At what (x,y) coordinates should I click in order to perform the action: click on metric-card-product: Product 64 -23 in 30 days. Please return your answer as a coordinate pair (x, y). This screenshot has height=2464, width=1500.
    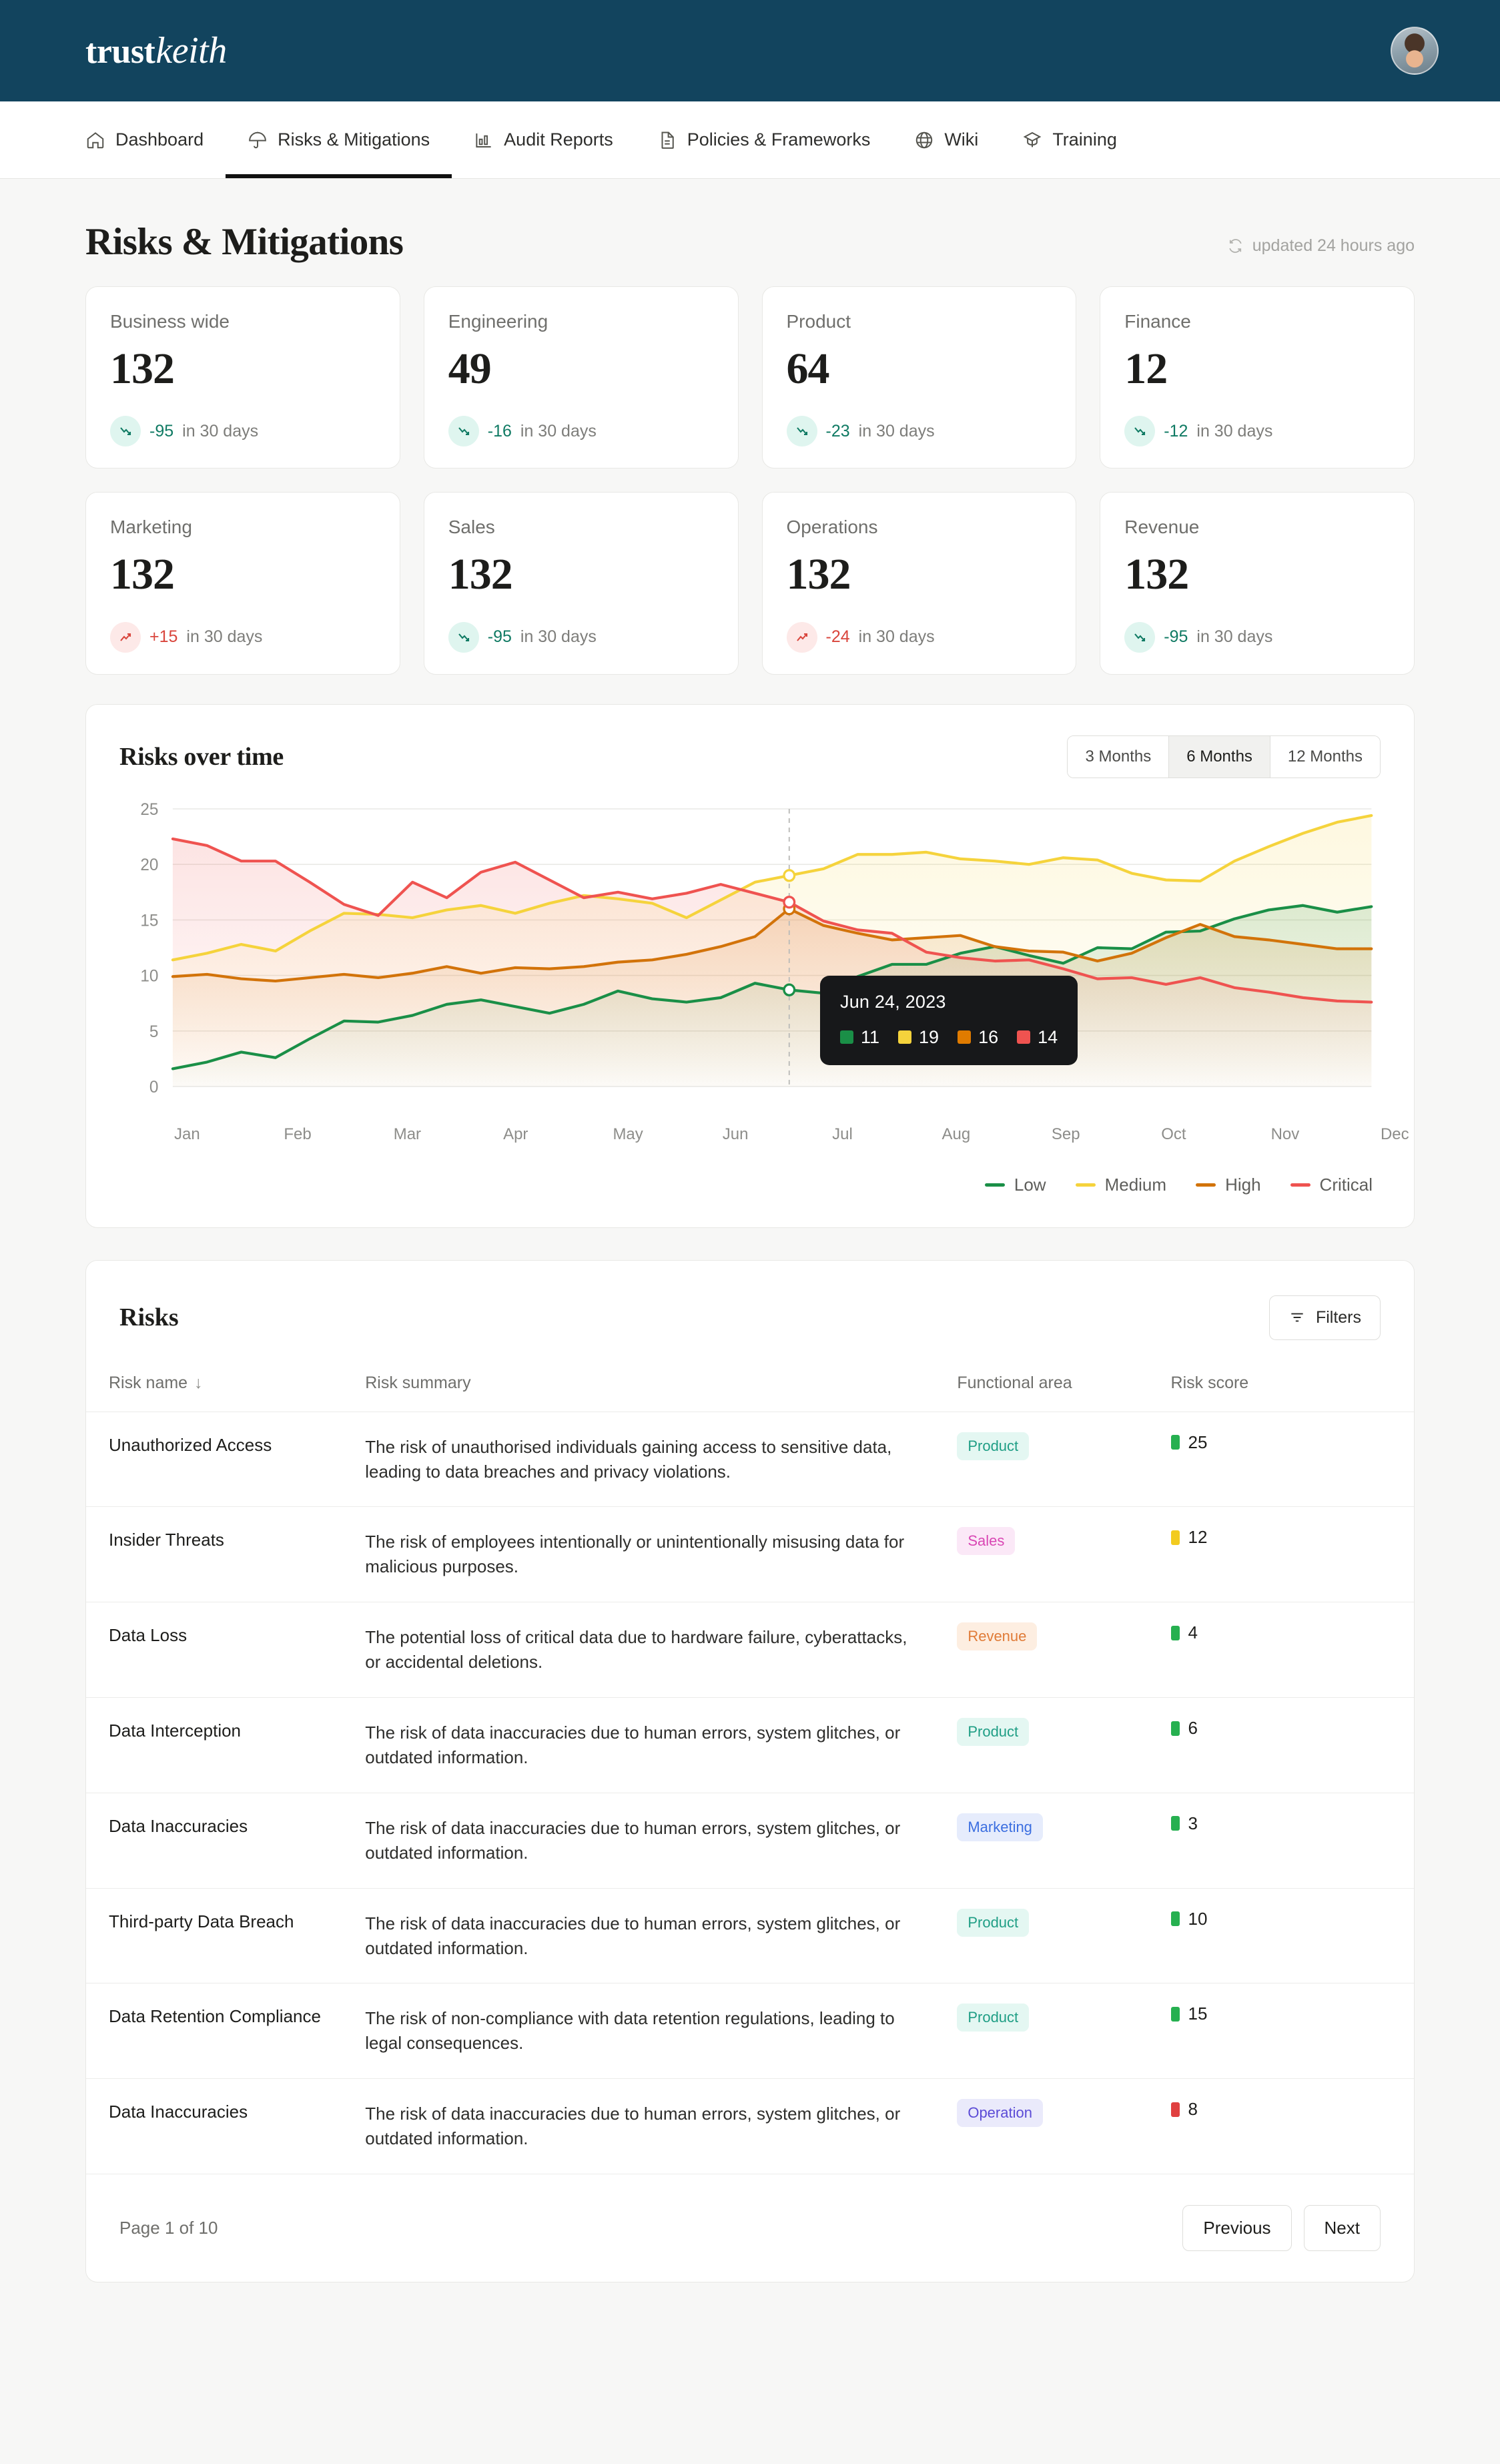
    Looking at the image, I should click on (919, 378).